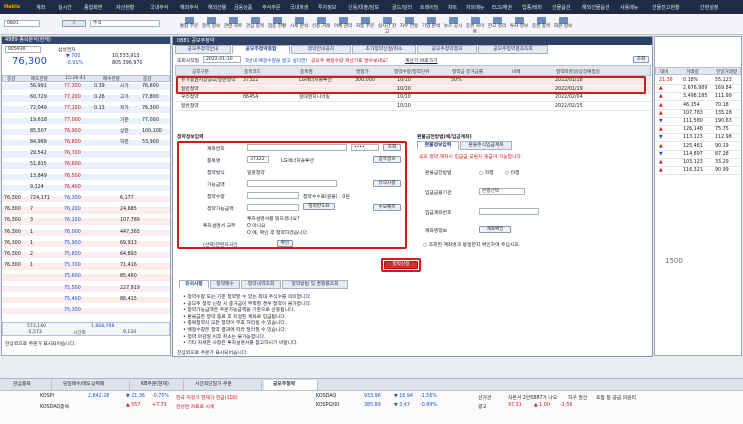  What do you see at coordinates (243, 7) in the screenshot?
I see `menu-item: 금융상품` at bounding box center [243, 7].